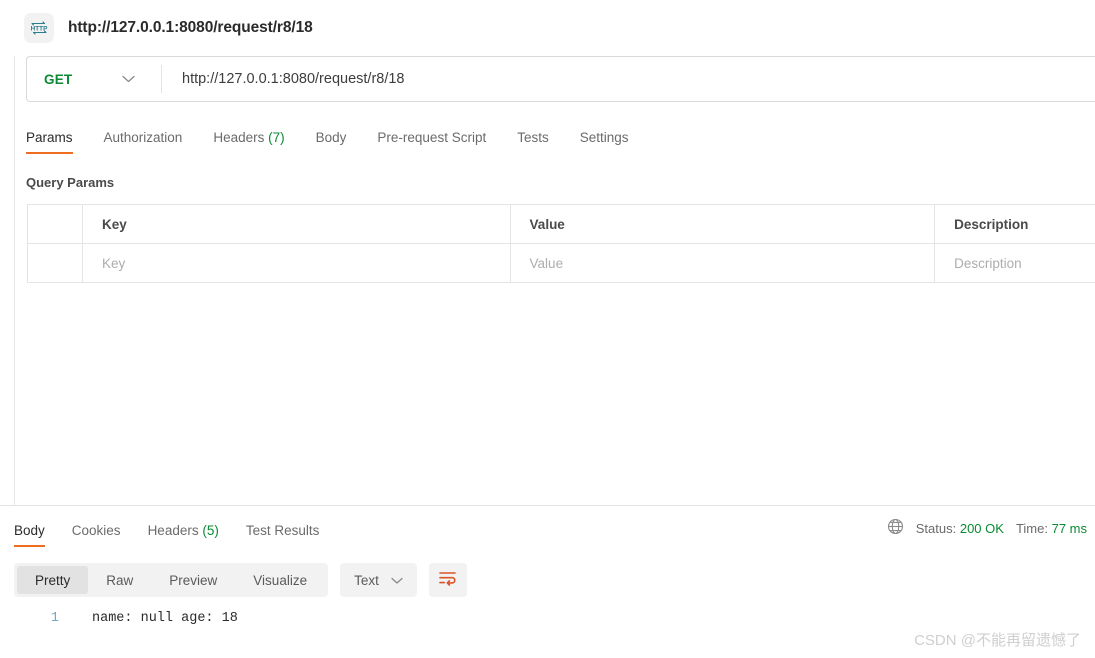 The height and width of the screenshot is (658, 1095). I want to click on tab-params: Params, so click(49, 142).